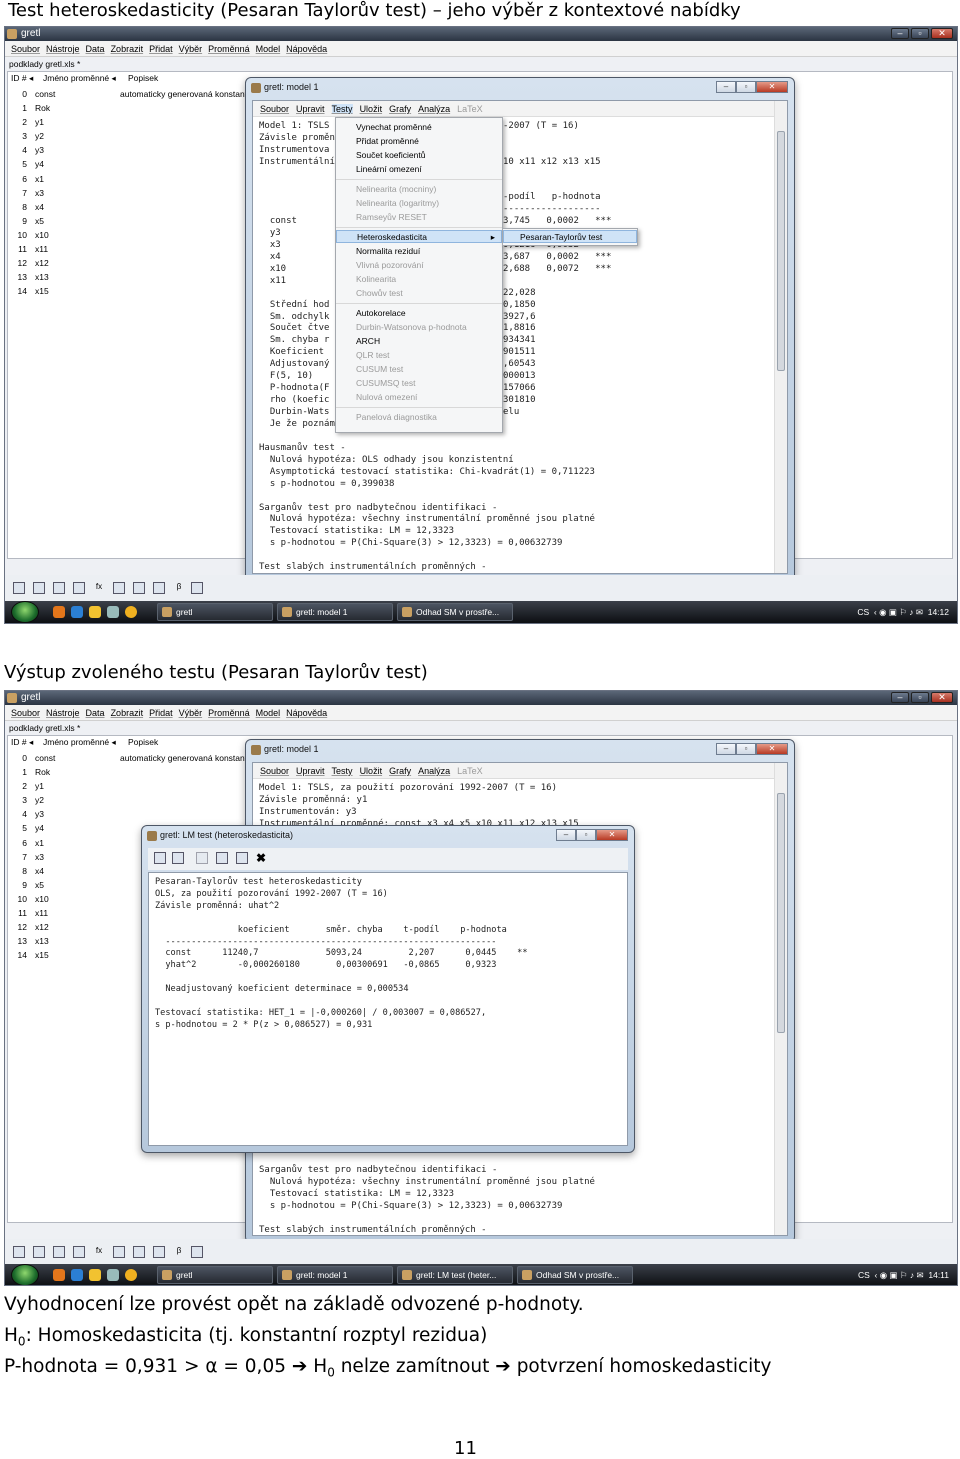 The image size is (960, 1459). What do you see at coordinates (113, 1275) in the screenshot?
I see `desktop-icon` at bounding box center [113, 1275].